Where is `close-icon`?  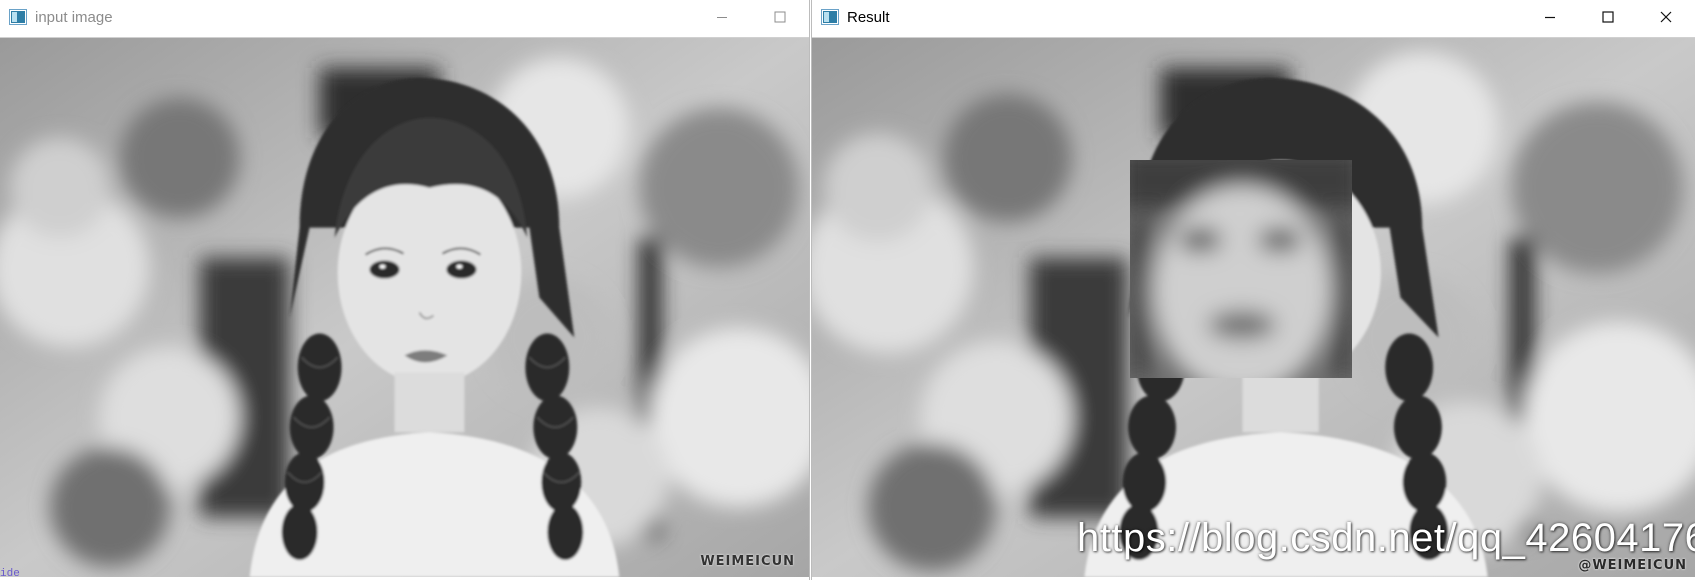
close-icon is located at coordinates (1666, 17).